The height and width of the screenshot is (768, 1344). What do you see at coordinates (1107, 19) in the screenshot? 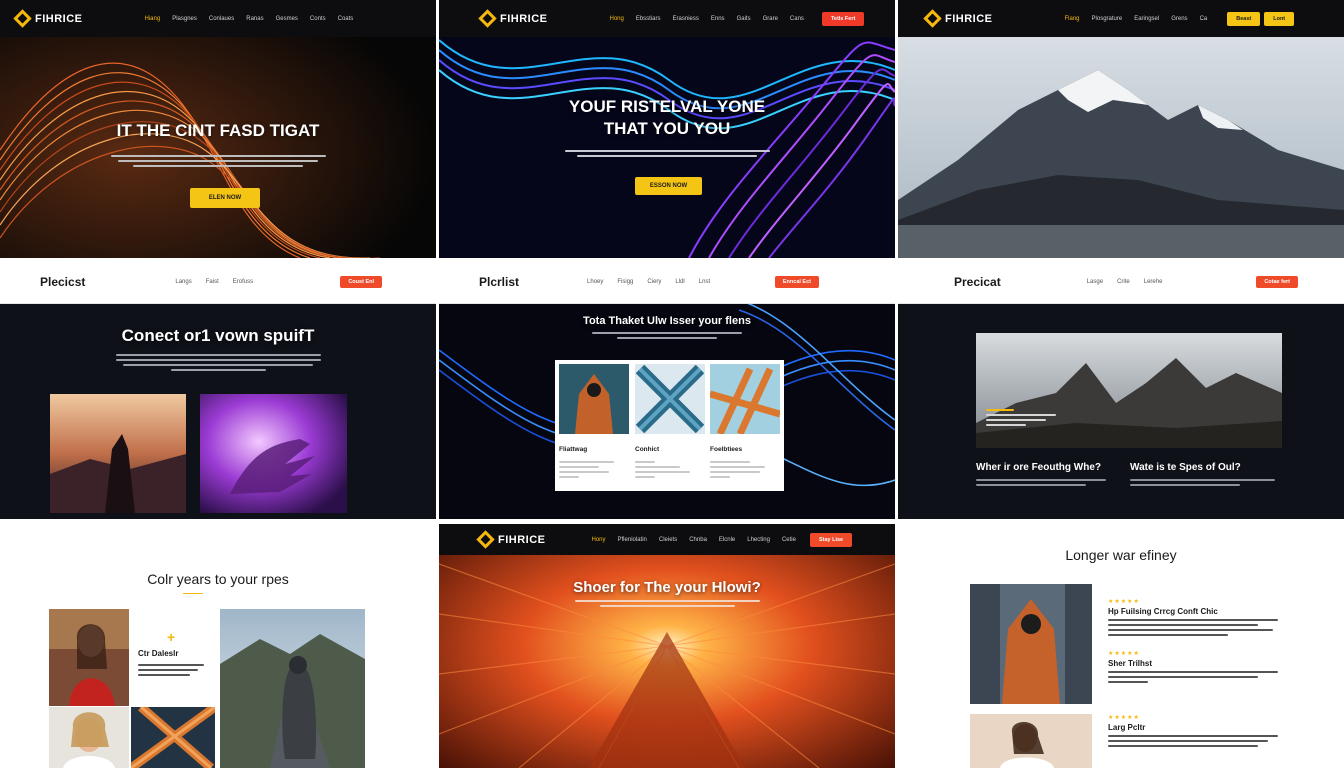
I see `nav-item: Plosgrature` at bounding box center [1107, 19].